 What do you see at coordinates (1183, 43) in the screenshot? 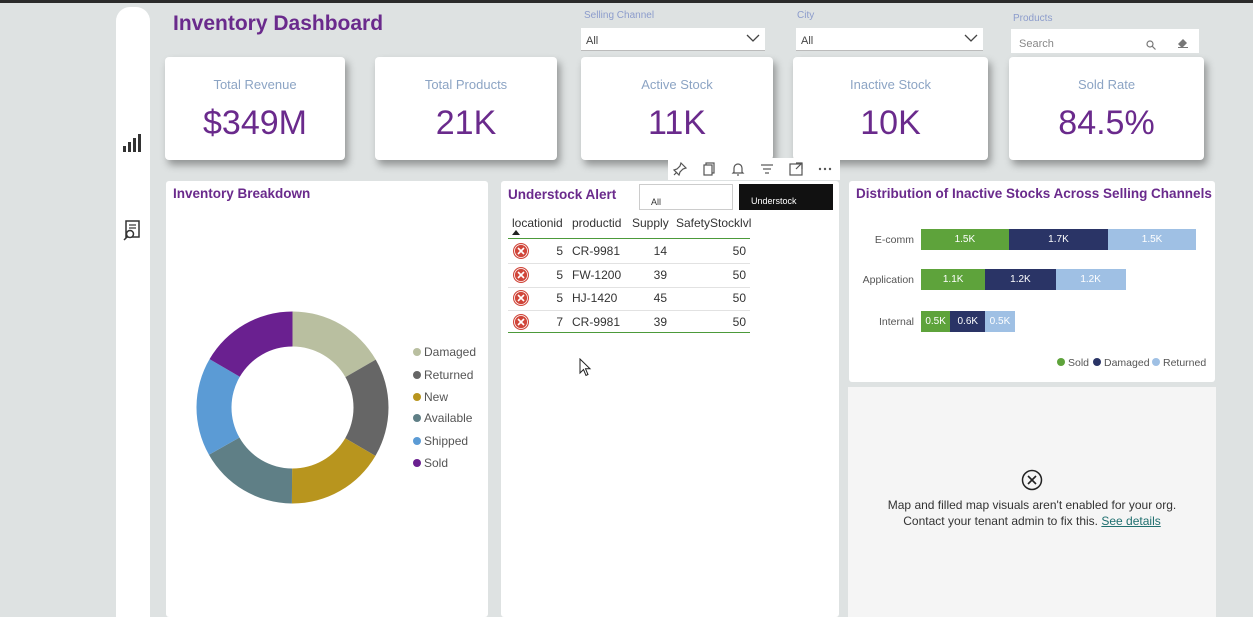
I see `eraser-icon` at bounding box center [1183, 43].